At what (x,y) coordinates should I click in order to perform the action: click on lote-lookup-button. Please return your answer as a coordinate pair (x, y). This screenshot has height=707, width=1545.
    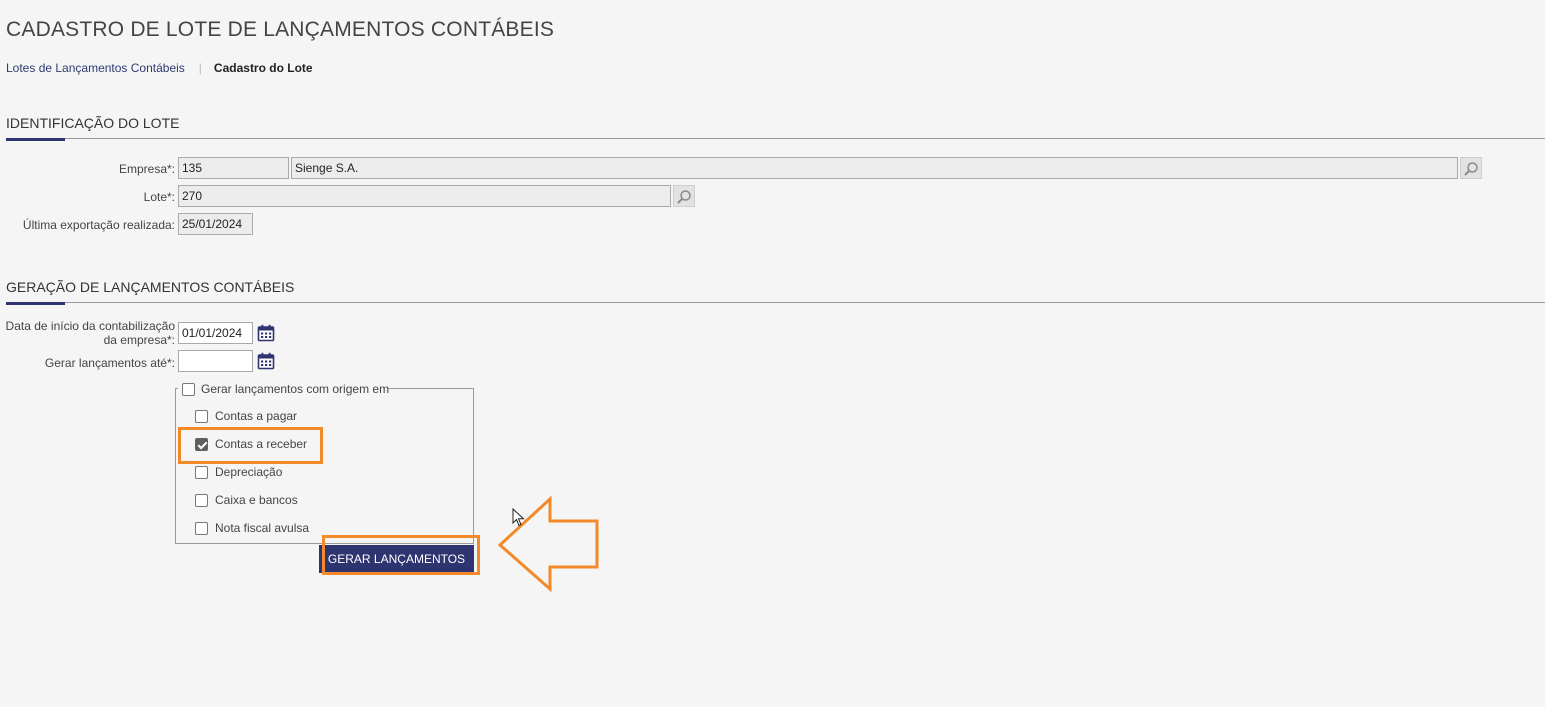
    Looking at the image, I should click on (684, 196).